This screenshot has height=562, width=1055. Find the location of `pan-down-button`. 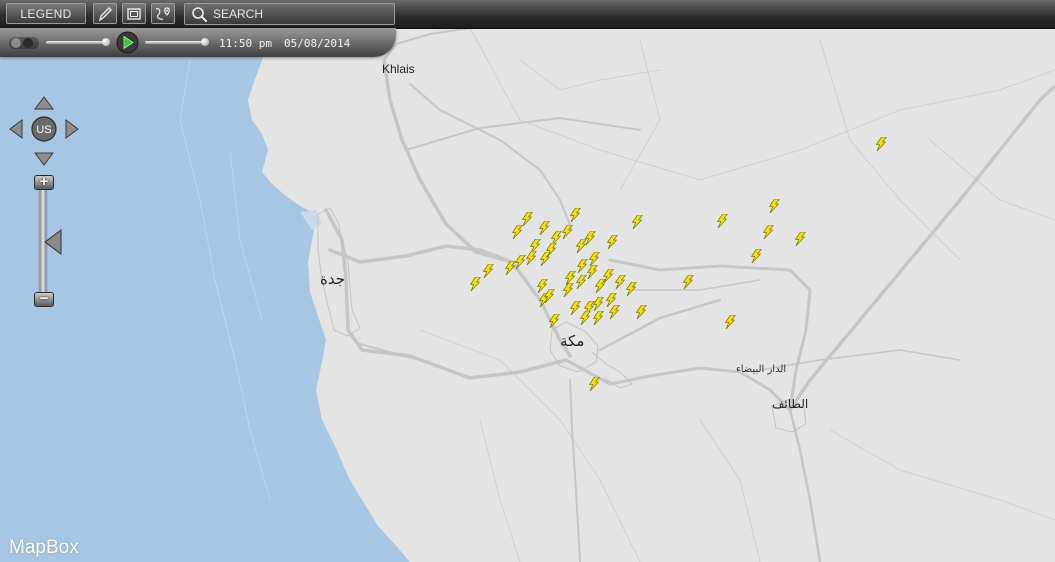

pan-down-button is located at coordinates (44, 159).